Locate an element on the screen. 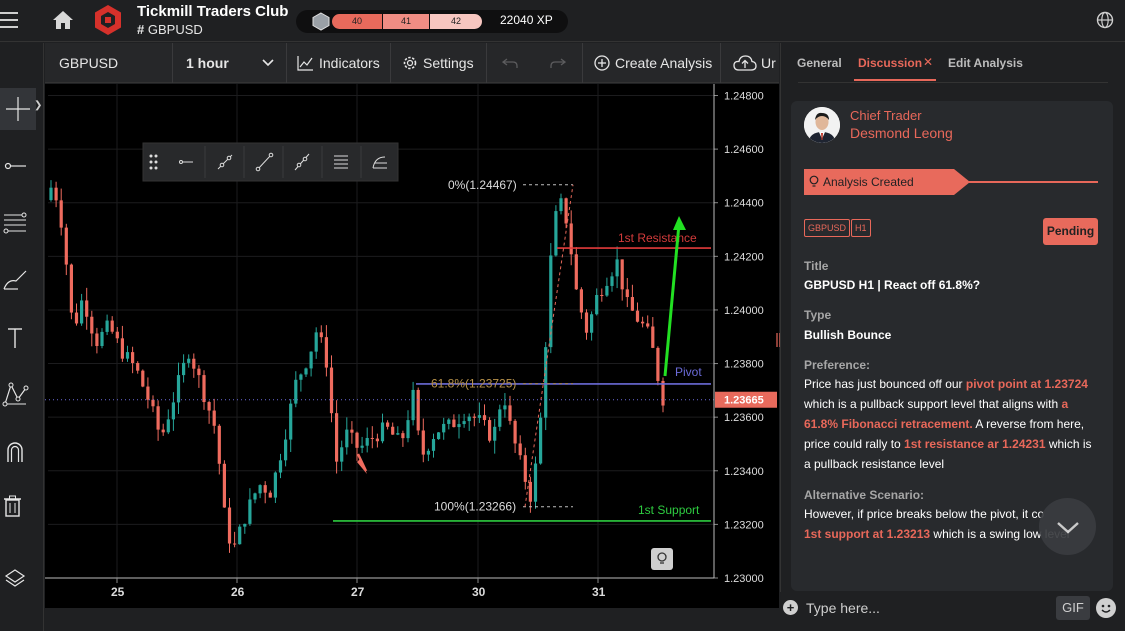 This screenshot has height=631, width=1125. text-tool-icon is located at coordinates (22, 338).